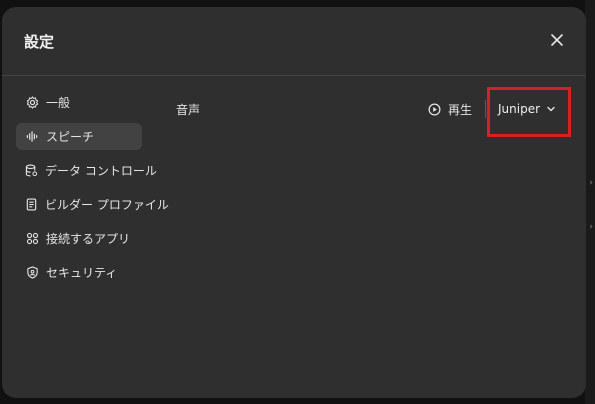 The height and width of the screenshot is (404, 595). What do you see at coordinates (70, 137) in the screenshot?
I see `sidebar-item-label: スピーチ` at bounding box center [70, 137].